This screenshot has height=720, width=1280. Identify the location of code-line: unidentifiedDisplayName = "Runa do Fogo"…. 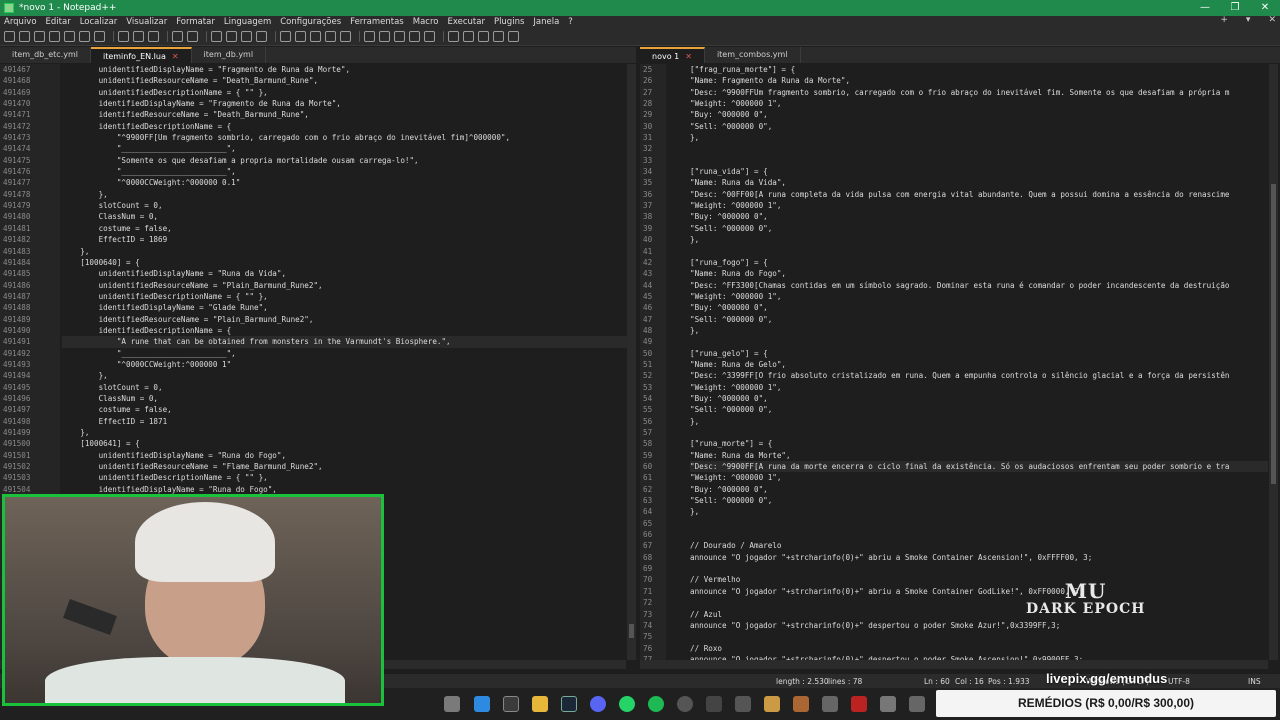
(349, 455).